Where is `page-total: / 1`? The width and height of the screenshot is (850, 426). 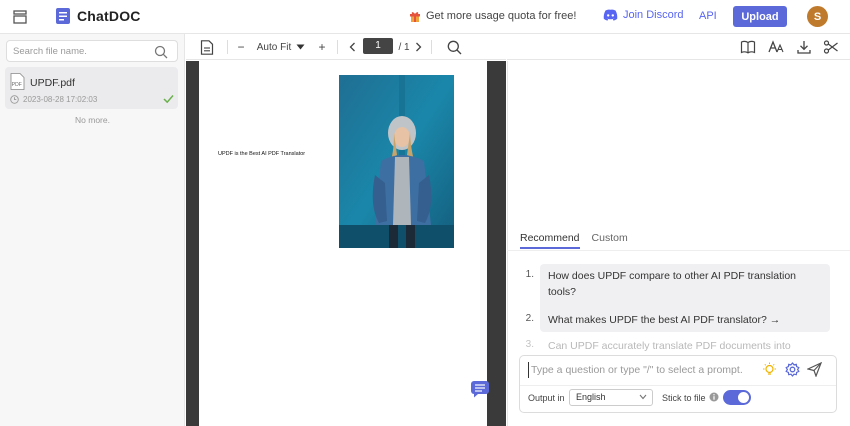 page-total: / 1 is located at coordinates (404, 47).